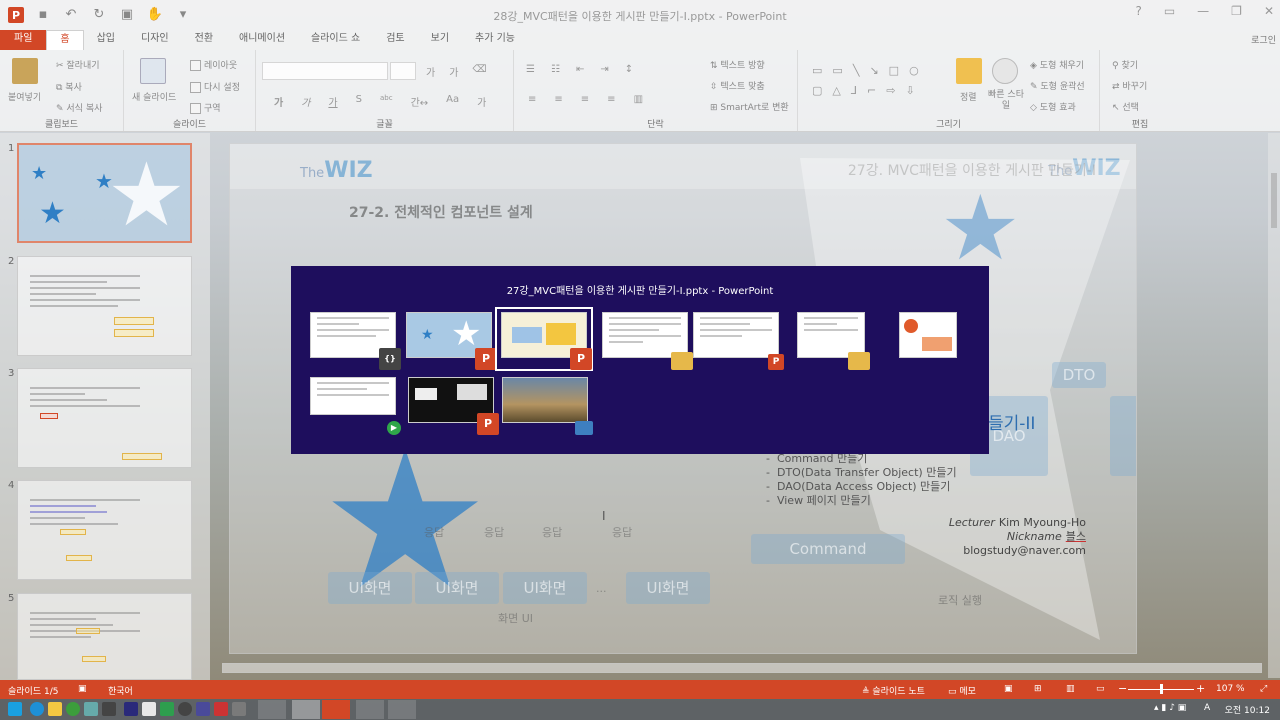 The image size is (1280, 720). I want to click on switcher-window-ppt-3: P, so click(453, 406).